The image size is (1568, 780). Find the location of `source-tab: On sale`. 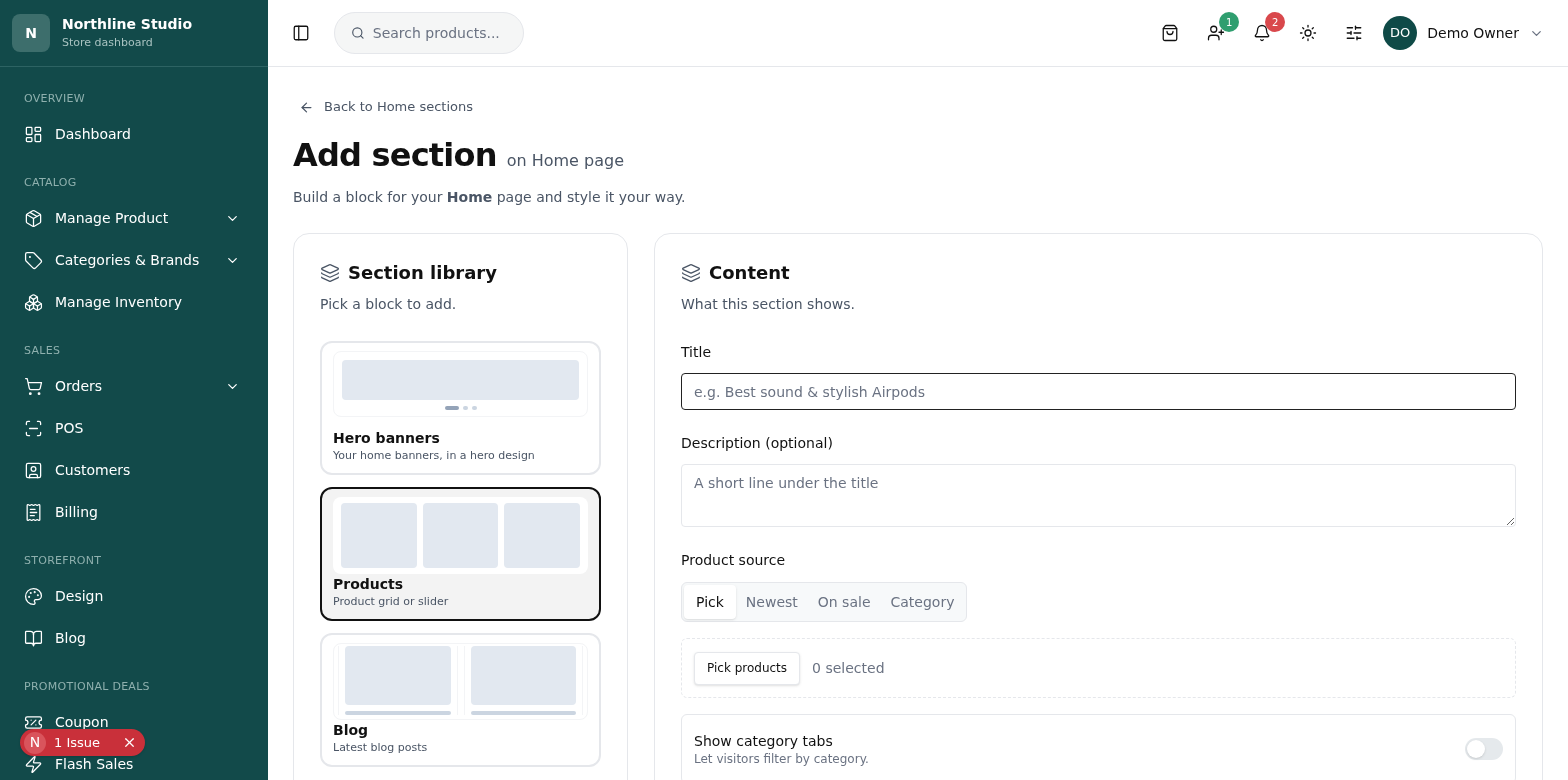

source-tab: On sale is located at coordinates (844, 602).